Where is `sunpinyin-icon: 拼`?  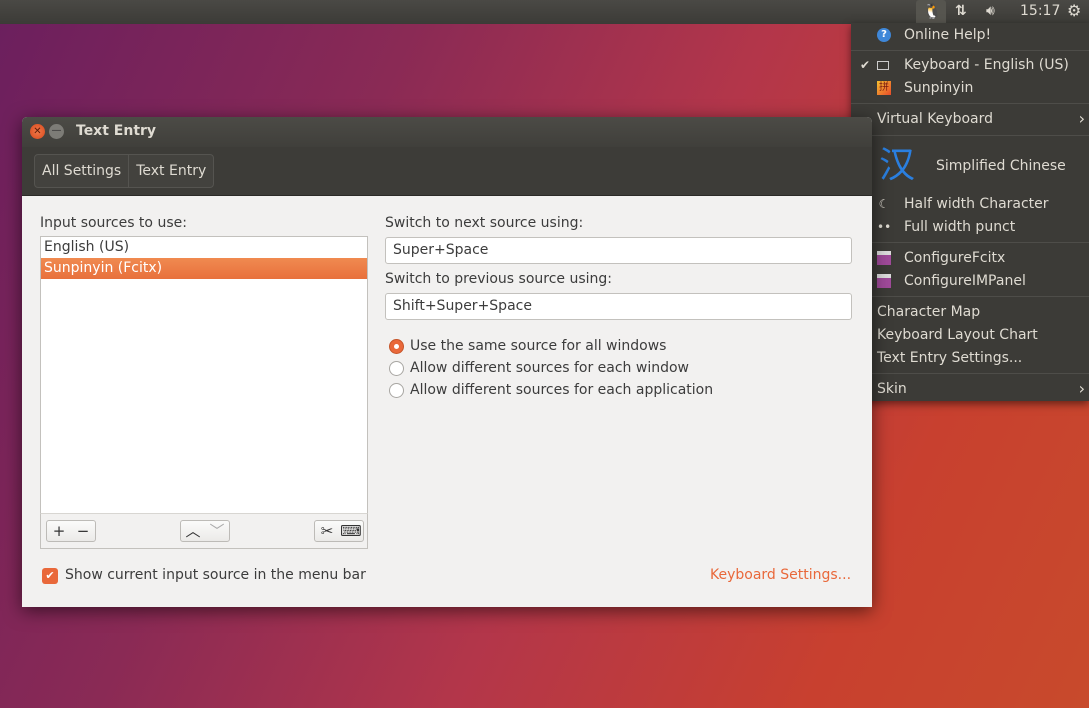 sunpinyin-icon: 拼 is located at coordinates (884, 88).